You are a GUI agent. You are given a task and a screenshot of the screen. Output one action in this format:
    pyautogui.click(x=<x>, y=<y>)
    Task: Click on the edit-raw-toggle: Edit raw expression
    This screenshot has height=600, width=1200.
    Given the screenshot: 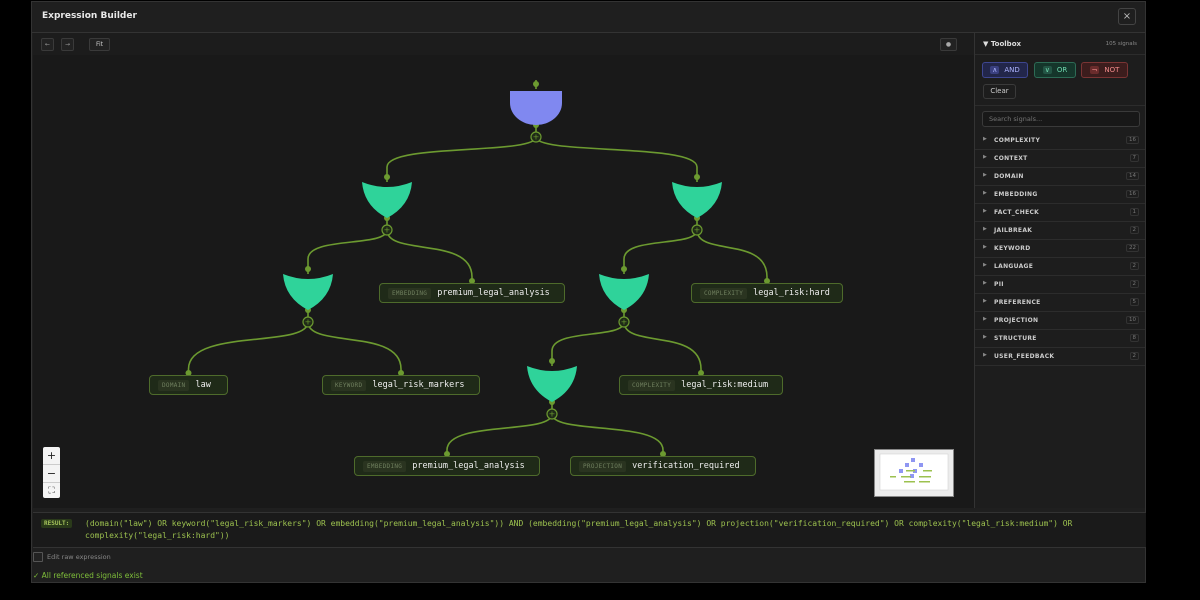 What is the action you would take?
    pyautogui.click(x=72, y=557)
    